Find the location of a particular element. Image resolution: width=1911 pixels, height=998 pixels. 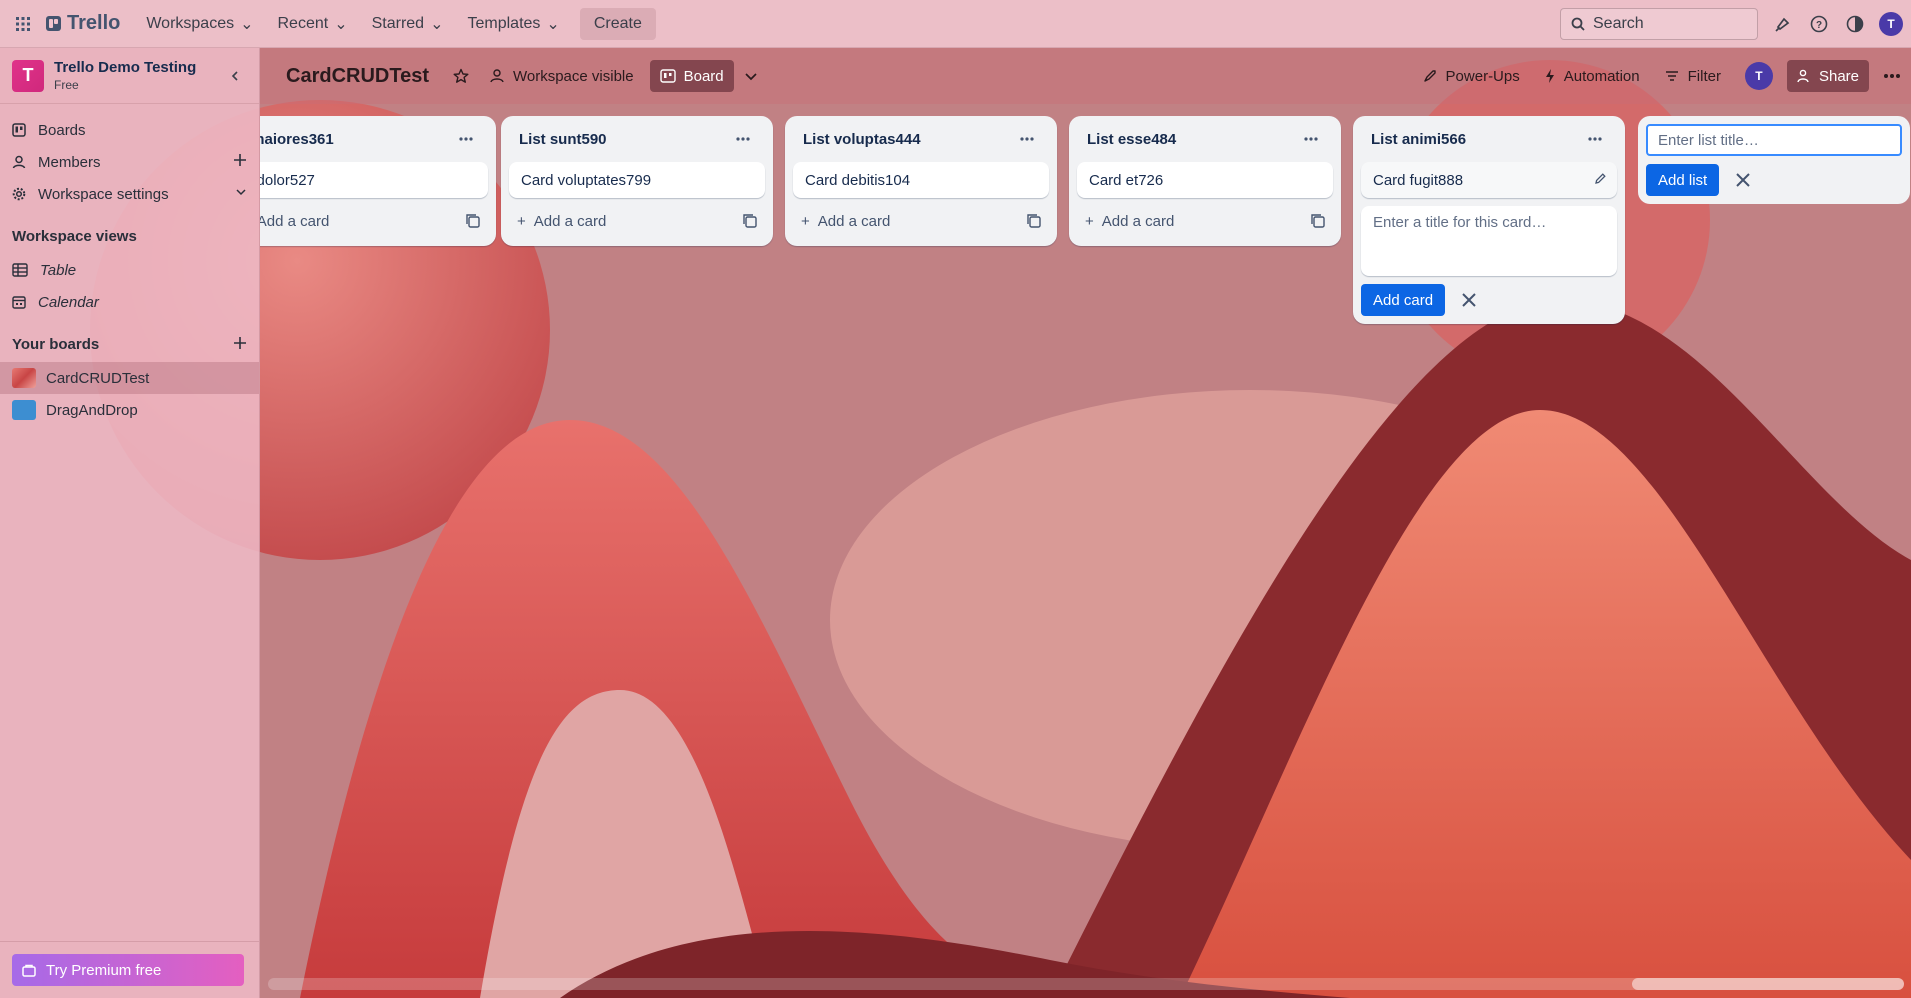

list-title: List animi566 is located at coordinates (1418, 139).